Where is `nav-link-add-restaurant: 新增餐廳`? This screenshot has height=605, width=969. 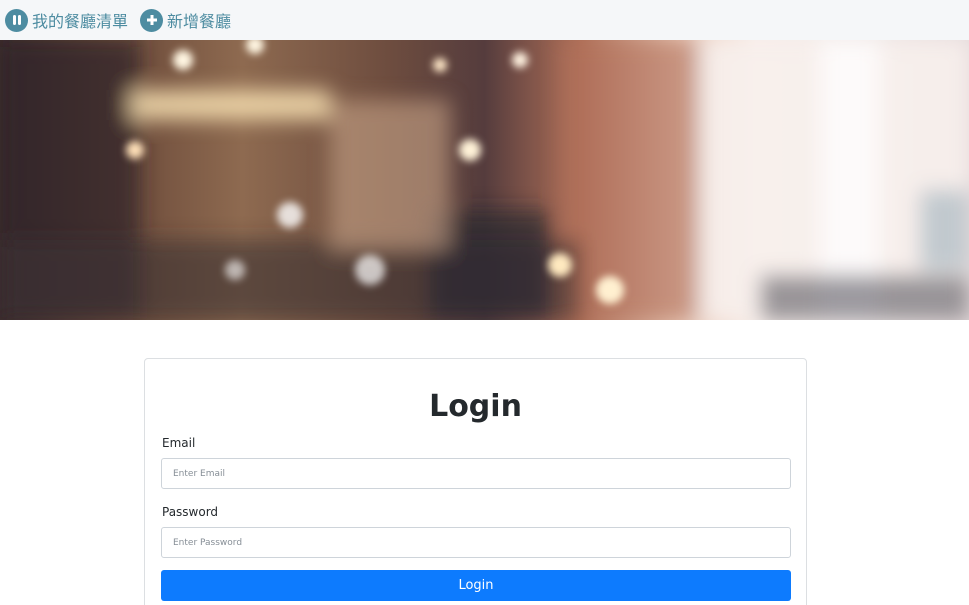 nav-link-add-restaurant: 新增餐廳 is located at coordinates (185, 20).